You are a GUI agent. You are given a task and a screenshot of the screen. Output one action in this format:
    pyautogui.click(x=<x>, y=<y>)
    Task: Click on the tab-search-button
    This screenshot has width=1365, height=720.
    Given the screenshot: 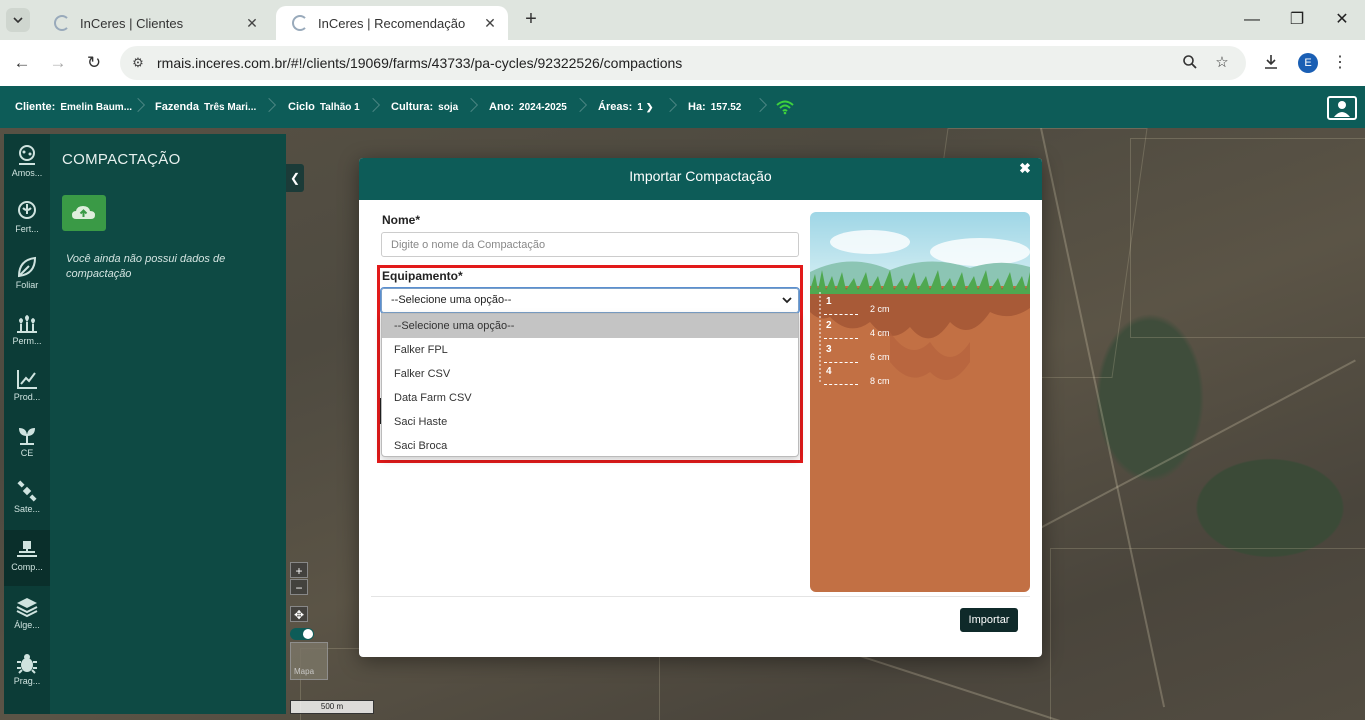 What is the action you would take?
    pyautogui.click(x=18, y=20)
    